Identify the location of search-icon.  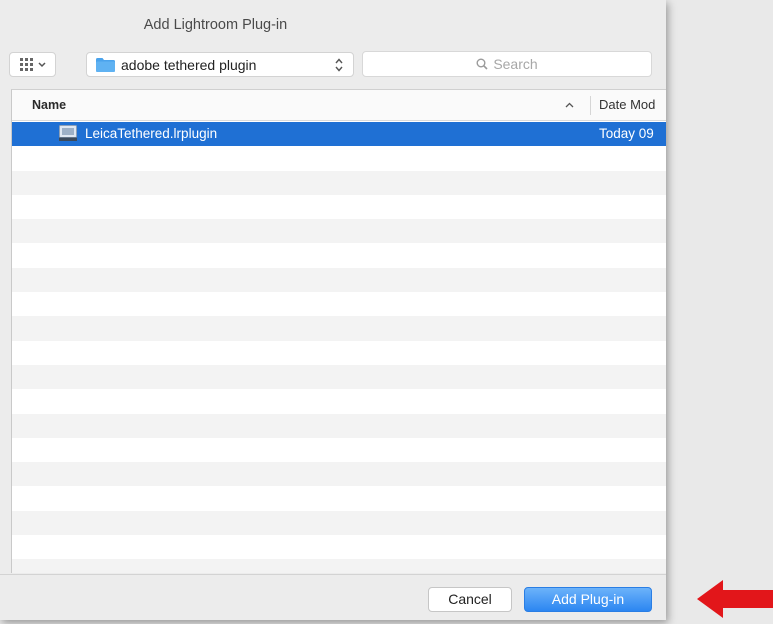
(482, 64).